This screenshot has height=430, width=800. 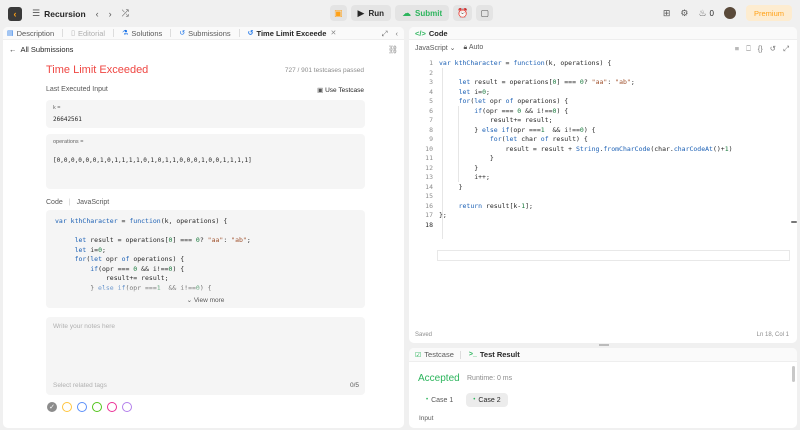 What do you see at coordinates (773, 49) in the screenshot?
I see `reset-icon: ↺` at bounding box center [773, 49].